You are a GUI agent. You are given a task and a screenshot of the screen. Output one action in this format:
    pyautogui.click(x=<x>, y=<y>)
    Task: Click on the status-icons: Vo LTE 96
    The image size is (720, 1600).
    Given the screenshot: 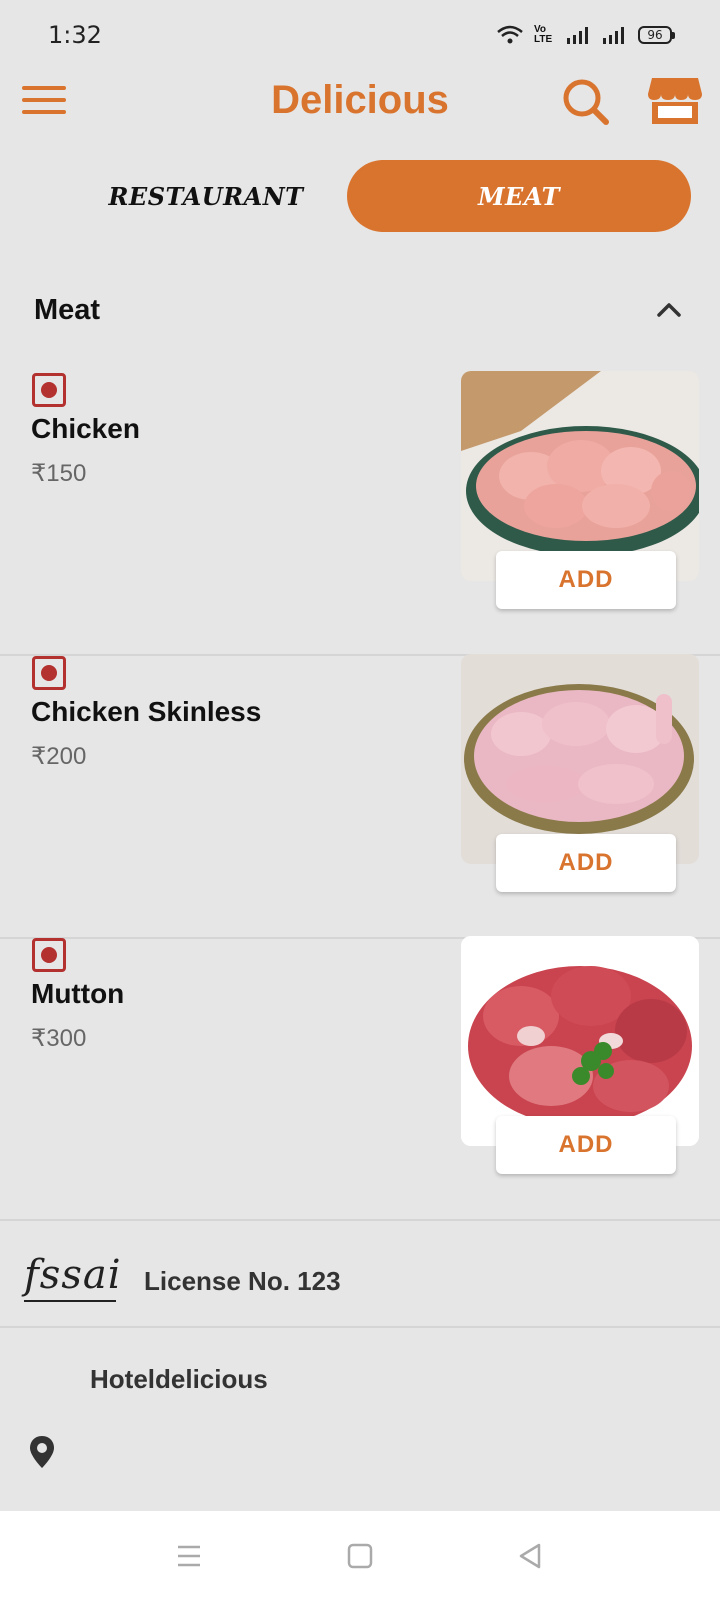 What is the action you would take?
    pyautogui.click(x=585, y=34)
    